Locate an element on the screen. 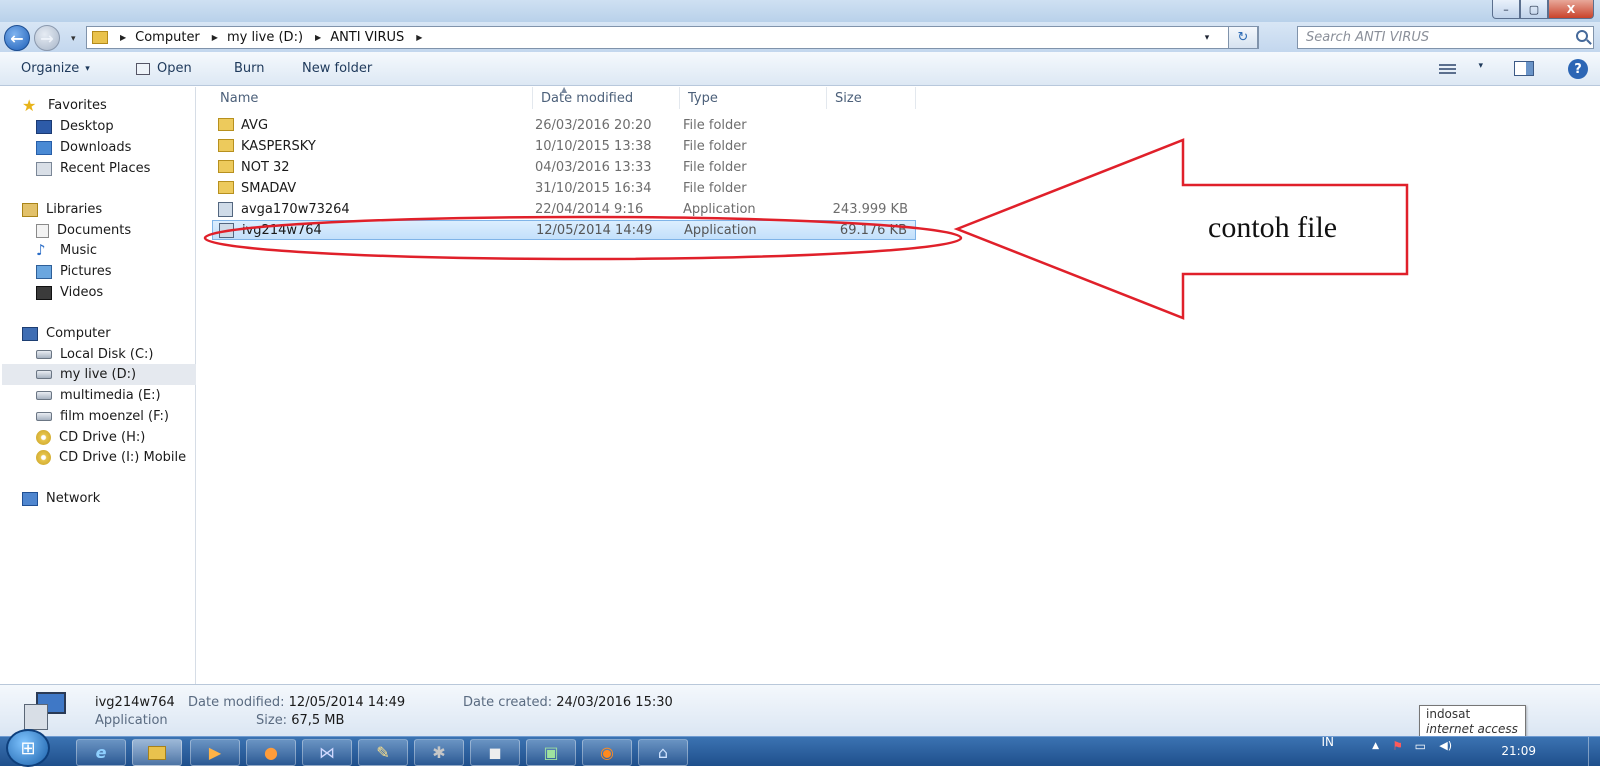 This screenshot has height=767, width=1600. paint-icon: ✎ is located at coordinates (383, 752).